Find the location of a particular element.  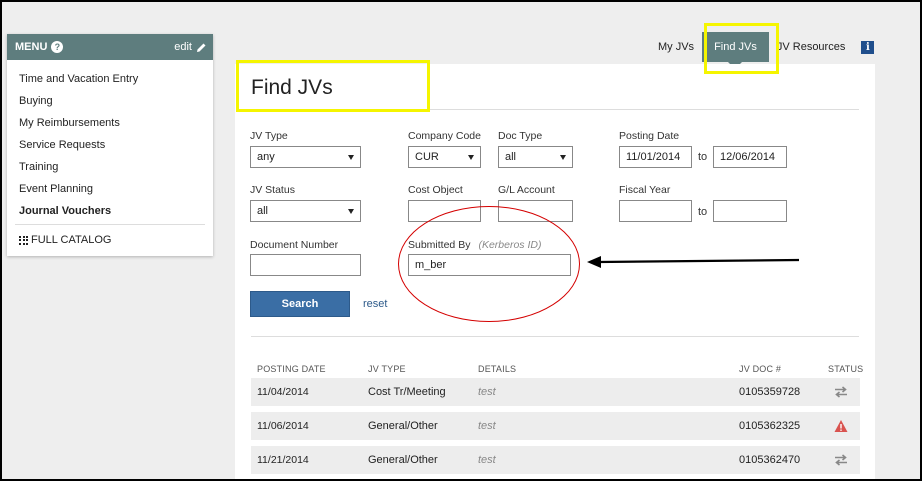

sidebar-header: MENU ? edit is located at coordinates (110, 47).